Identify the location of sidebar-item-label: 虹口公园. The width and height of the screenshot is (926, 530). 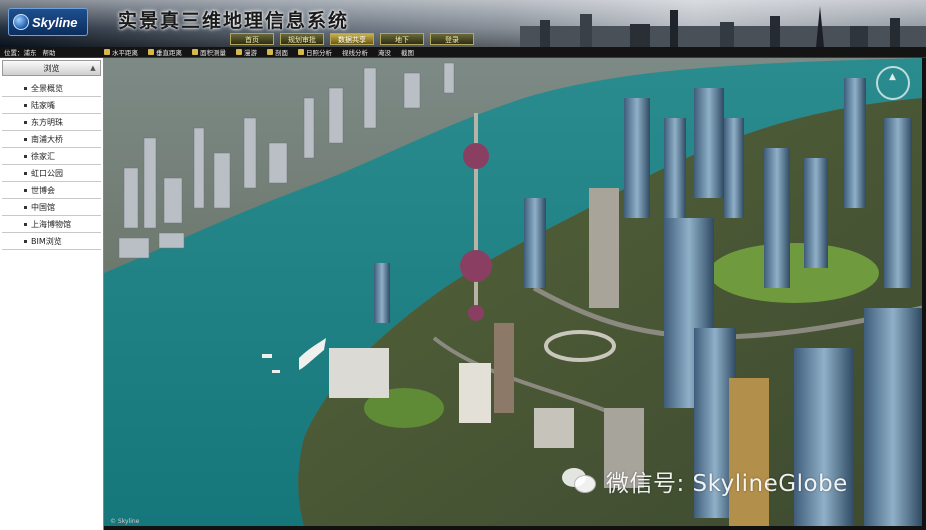
(47, 173).